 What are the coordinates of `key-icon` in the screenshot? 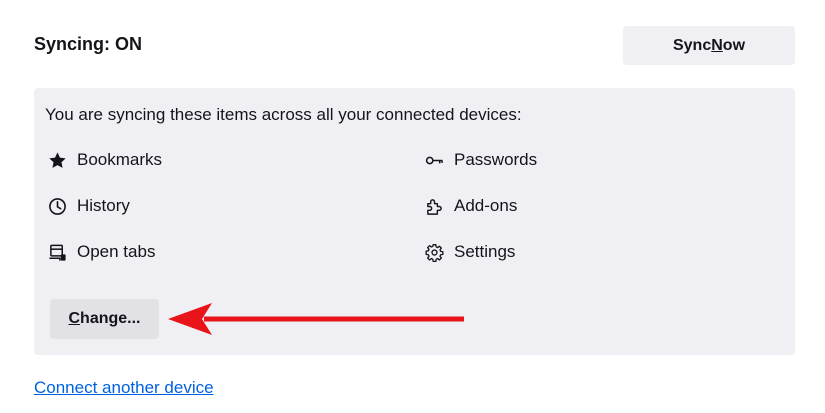 It's located at (434, 160).